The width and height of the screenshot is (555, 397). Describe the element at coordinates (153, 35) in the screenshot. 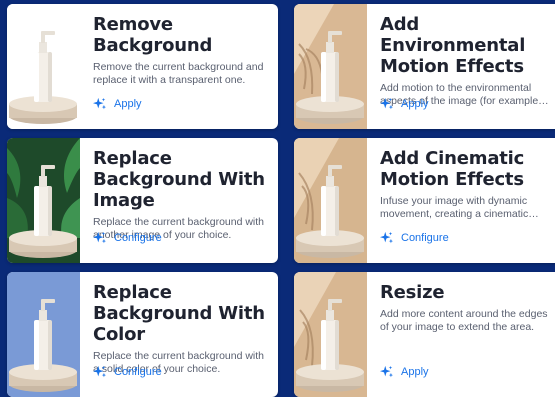

I see `card-title: Remove Background` at that location.